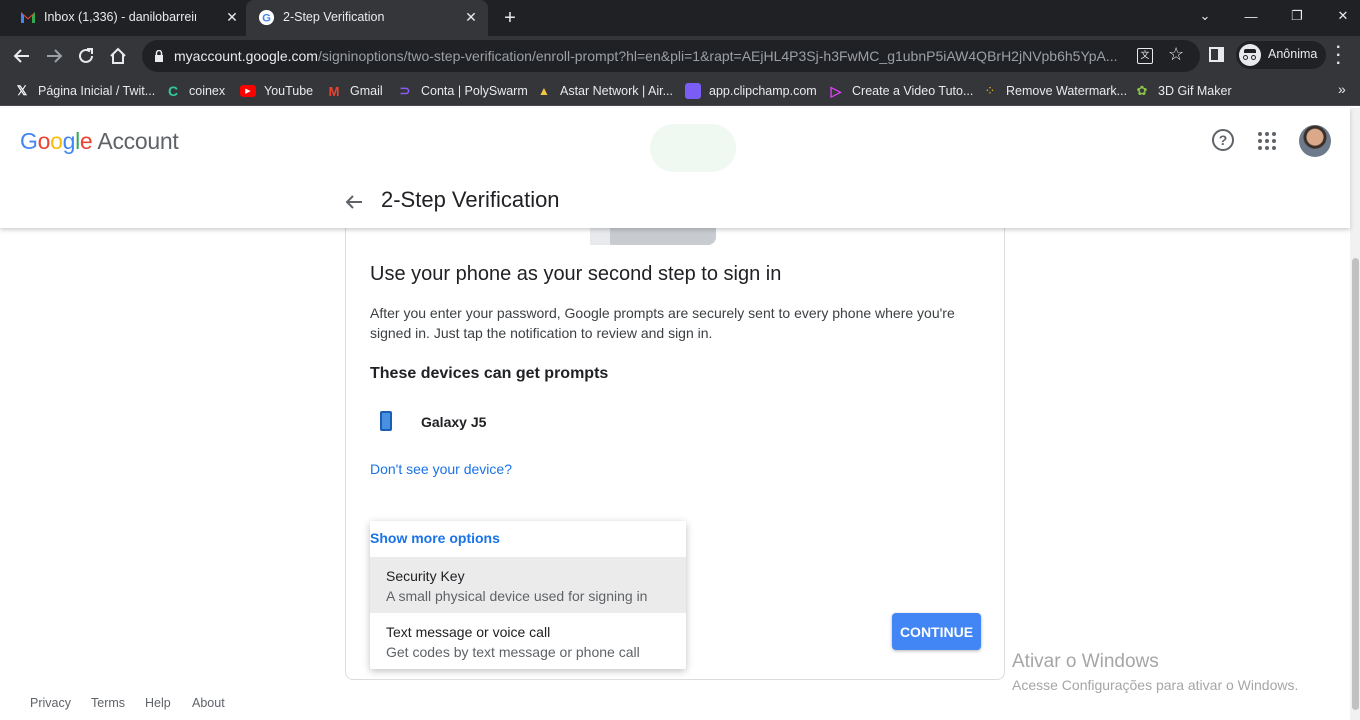 The width and height of the screenshot is (1360, 720). What do you see at coordinates (1195, 91) in the screenshot?
I see `bookmark-label: 3D Gif Maker` at bounding box center [1195, 91].